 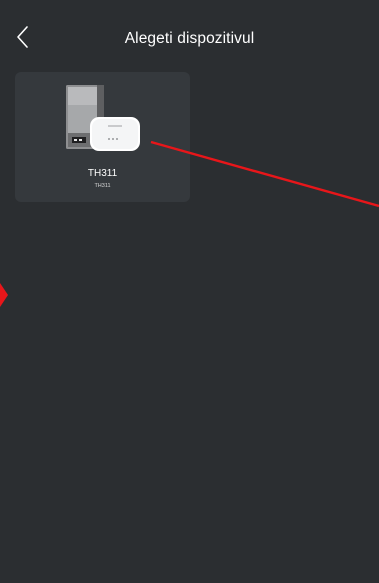 What do you see at coordinates (102, 173) in the screenshot?
I see `device-name: TH311` at bounding box center [102, 173].